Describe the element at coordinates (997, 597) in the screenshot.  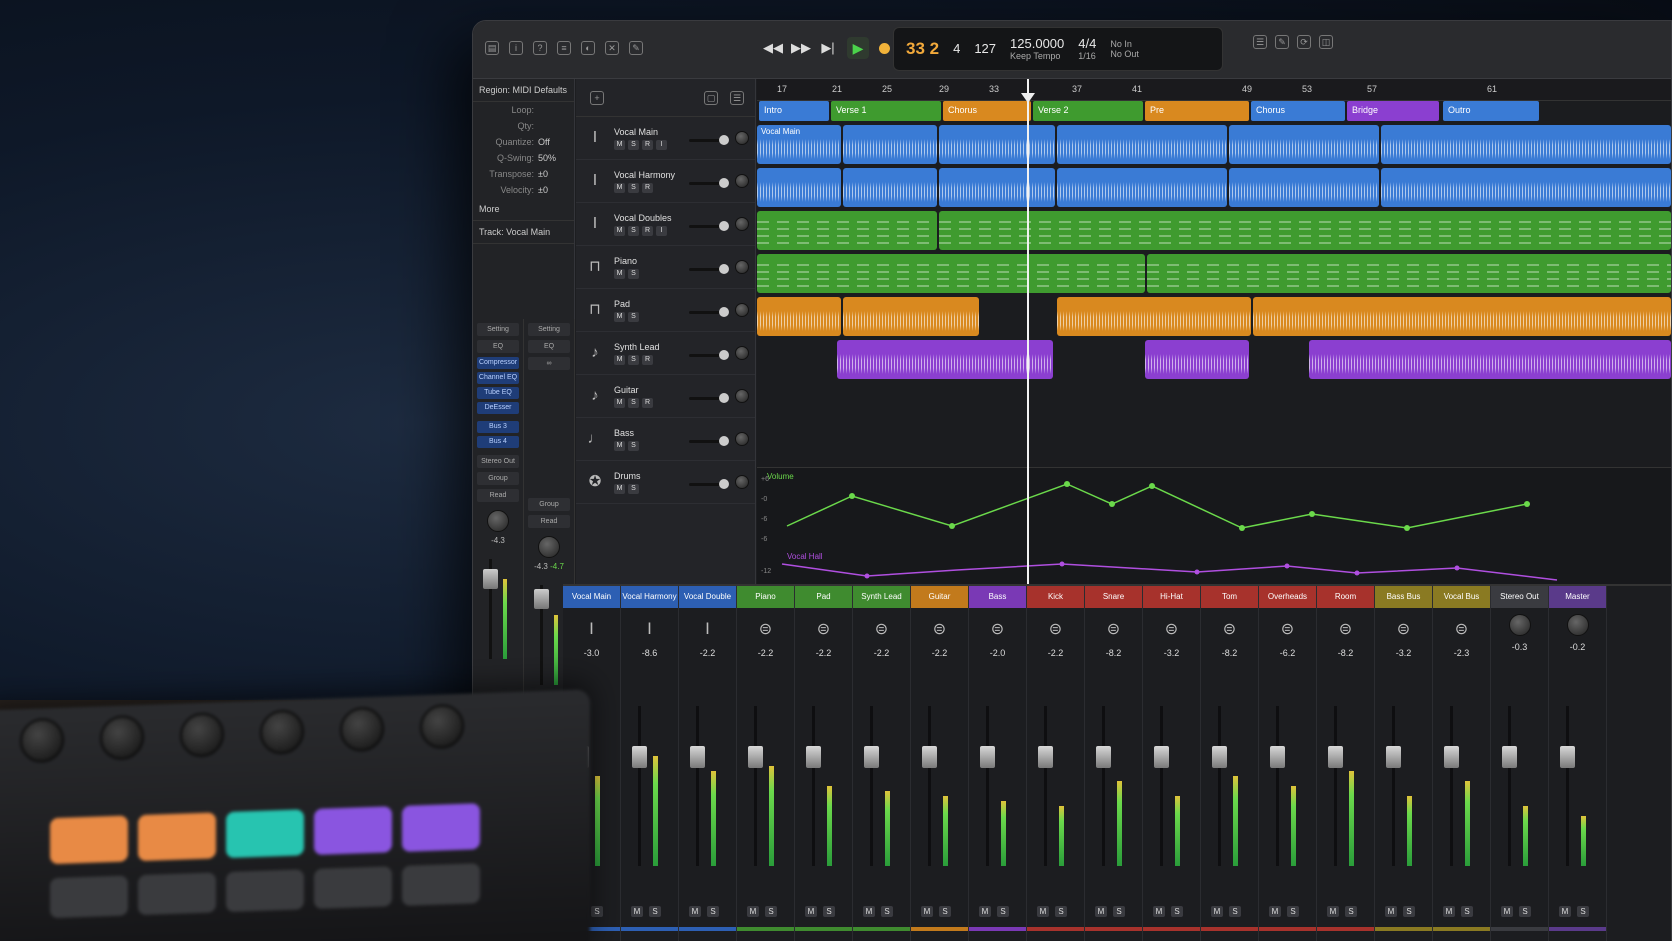
I see `channel-name: Bass` at that location.